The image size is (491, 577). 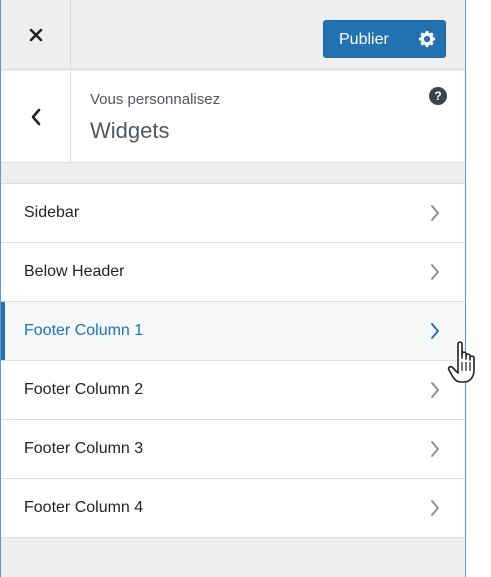 I want to click on widget-area-label: Footer Column 2, so click(x=84, y=389).